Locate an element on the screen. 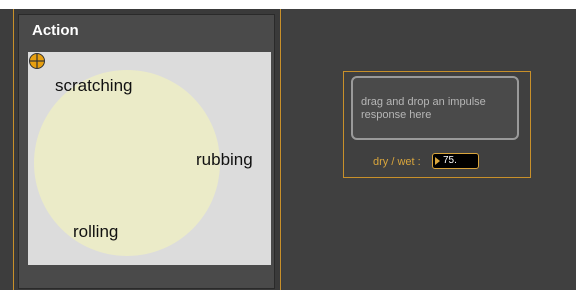 The height and width of the screenshot is (294, 576). label-rubbing: rubbing is located at coordinates (224, 159).